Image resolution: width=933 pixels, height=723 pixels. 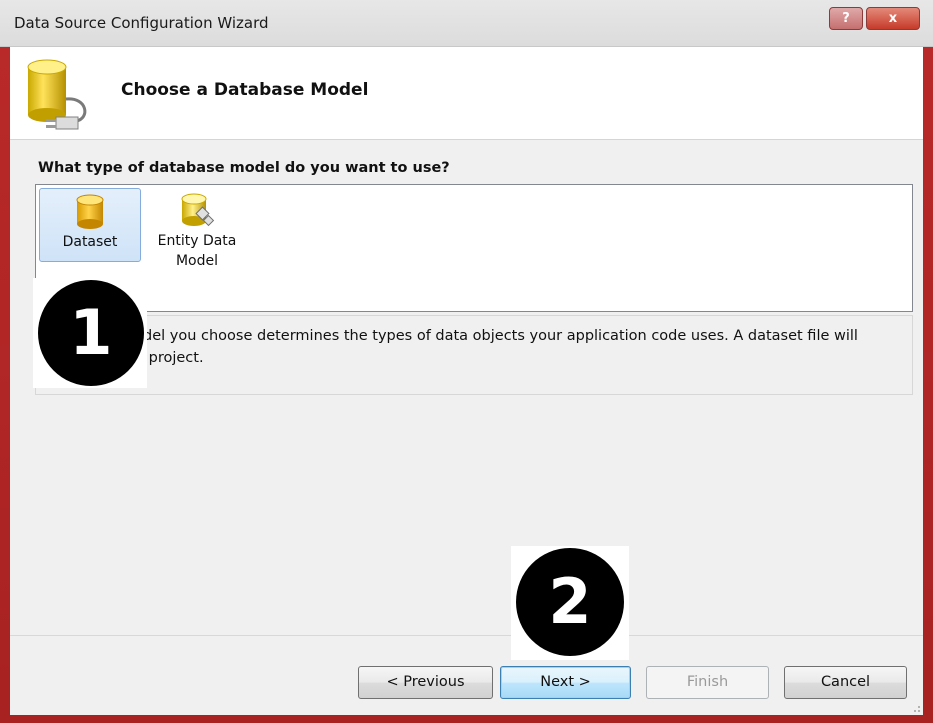 I want to click on database-plug-icon, so click(x=57, y=94).